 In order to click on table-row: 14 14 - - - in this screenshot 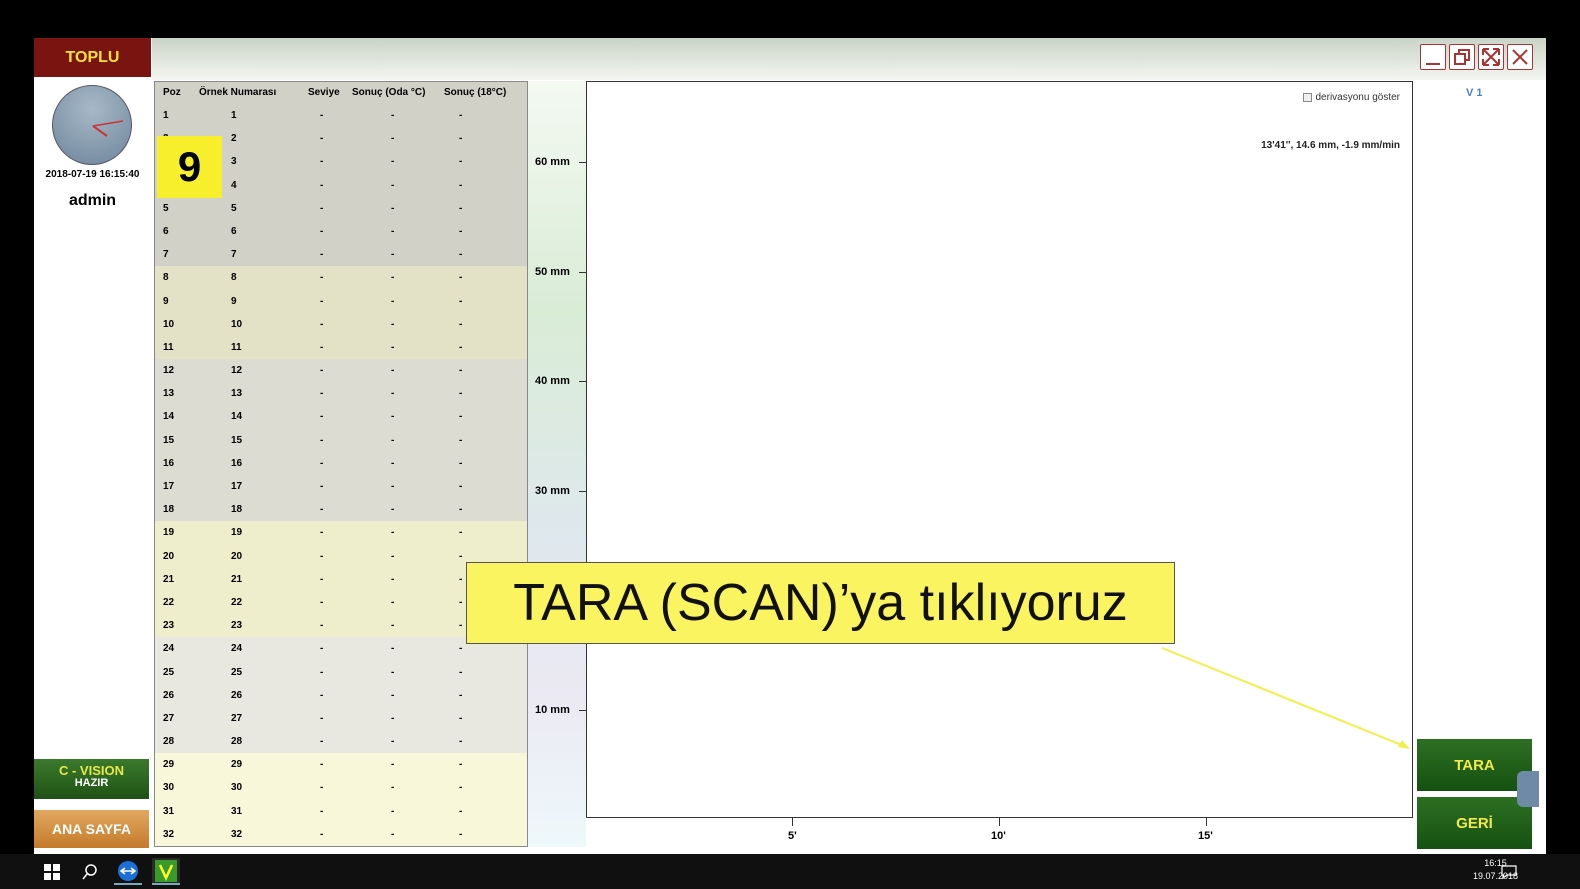, I will do `click(341, 417)`.